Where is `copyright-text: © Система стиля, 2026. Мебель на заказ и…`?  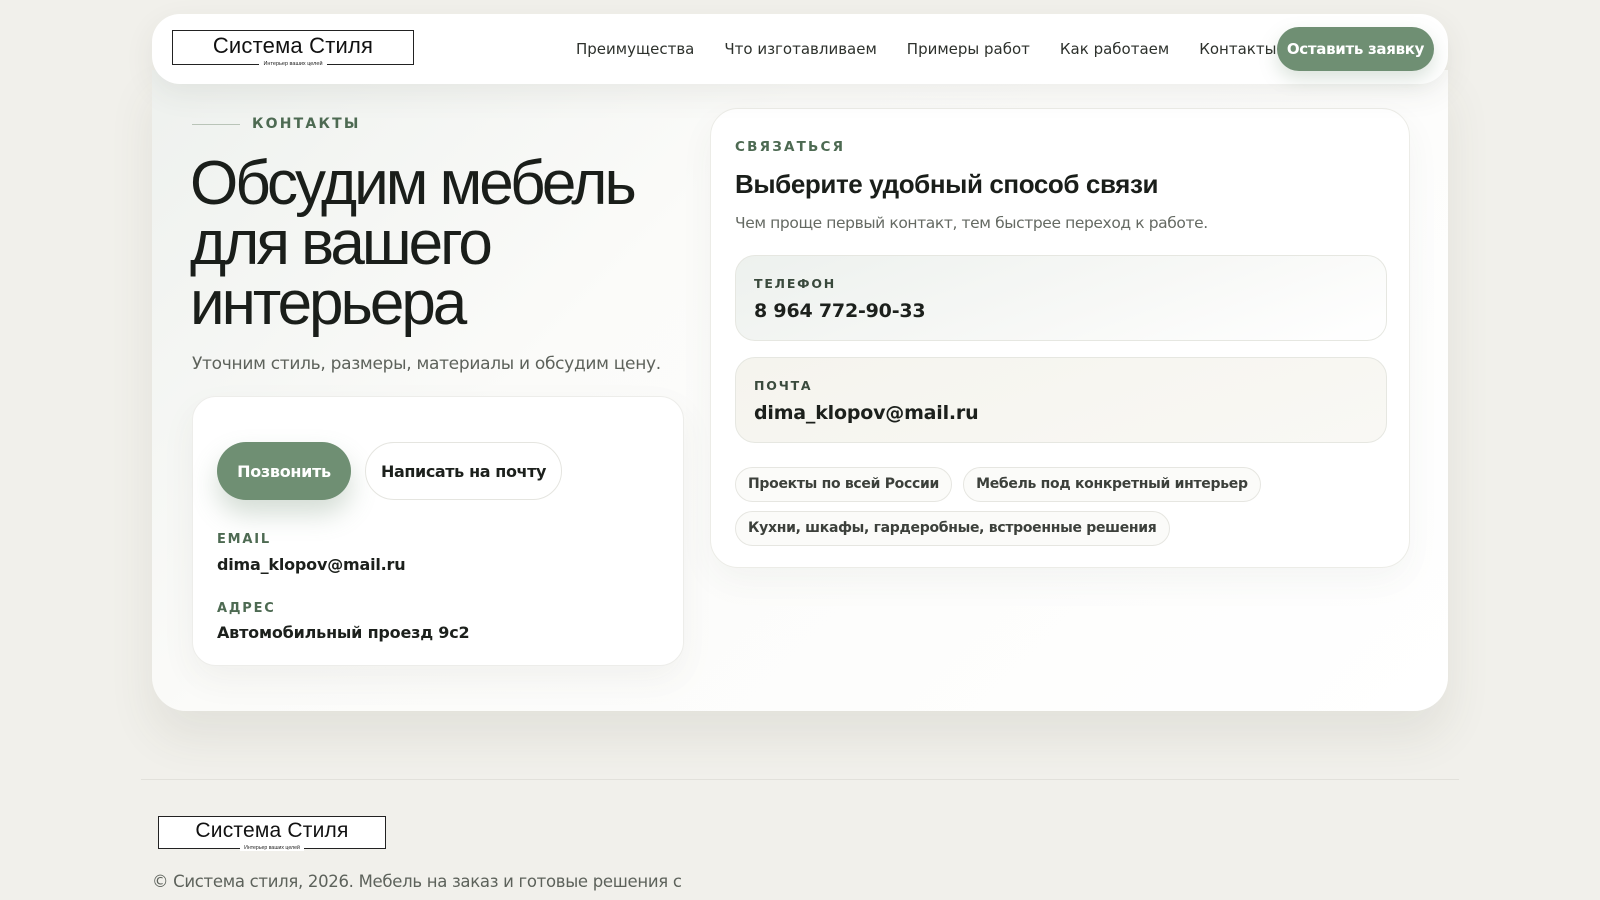
copyright-text: © Система стиля, 2026. Мебель на заказ и… is located at coordinates (417, 881).